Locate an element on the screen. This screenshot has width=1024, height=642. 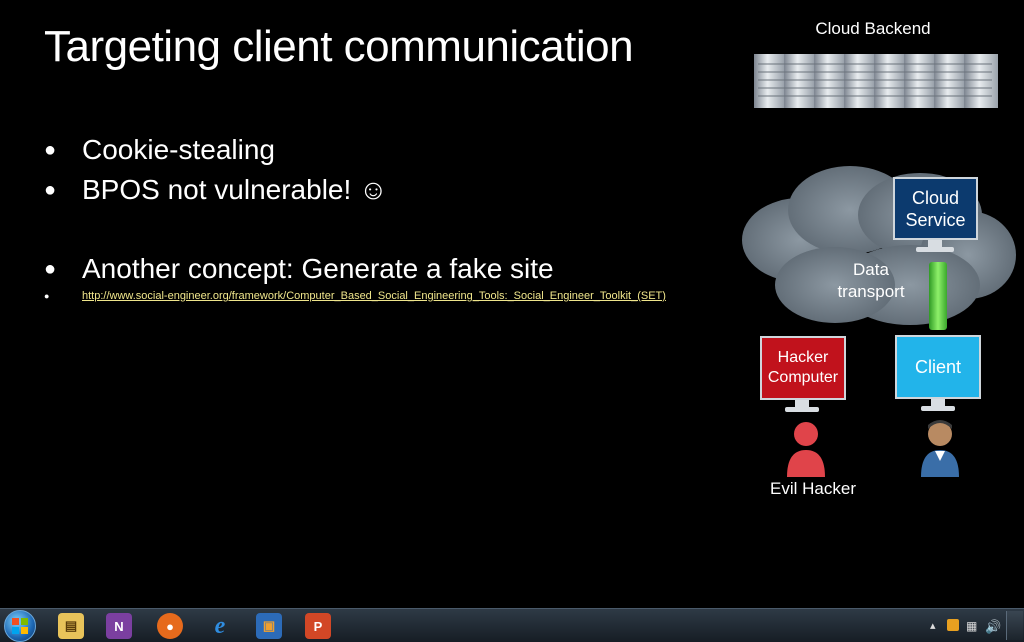
tray-app-icon is located at coordinates (953, 625).